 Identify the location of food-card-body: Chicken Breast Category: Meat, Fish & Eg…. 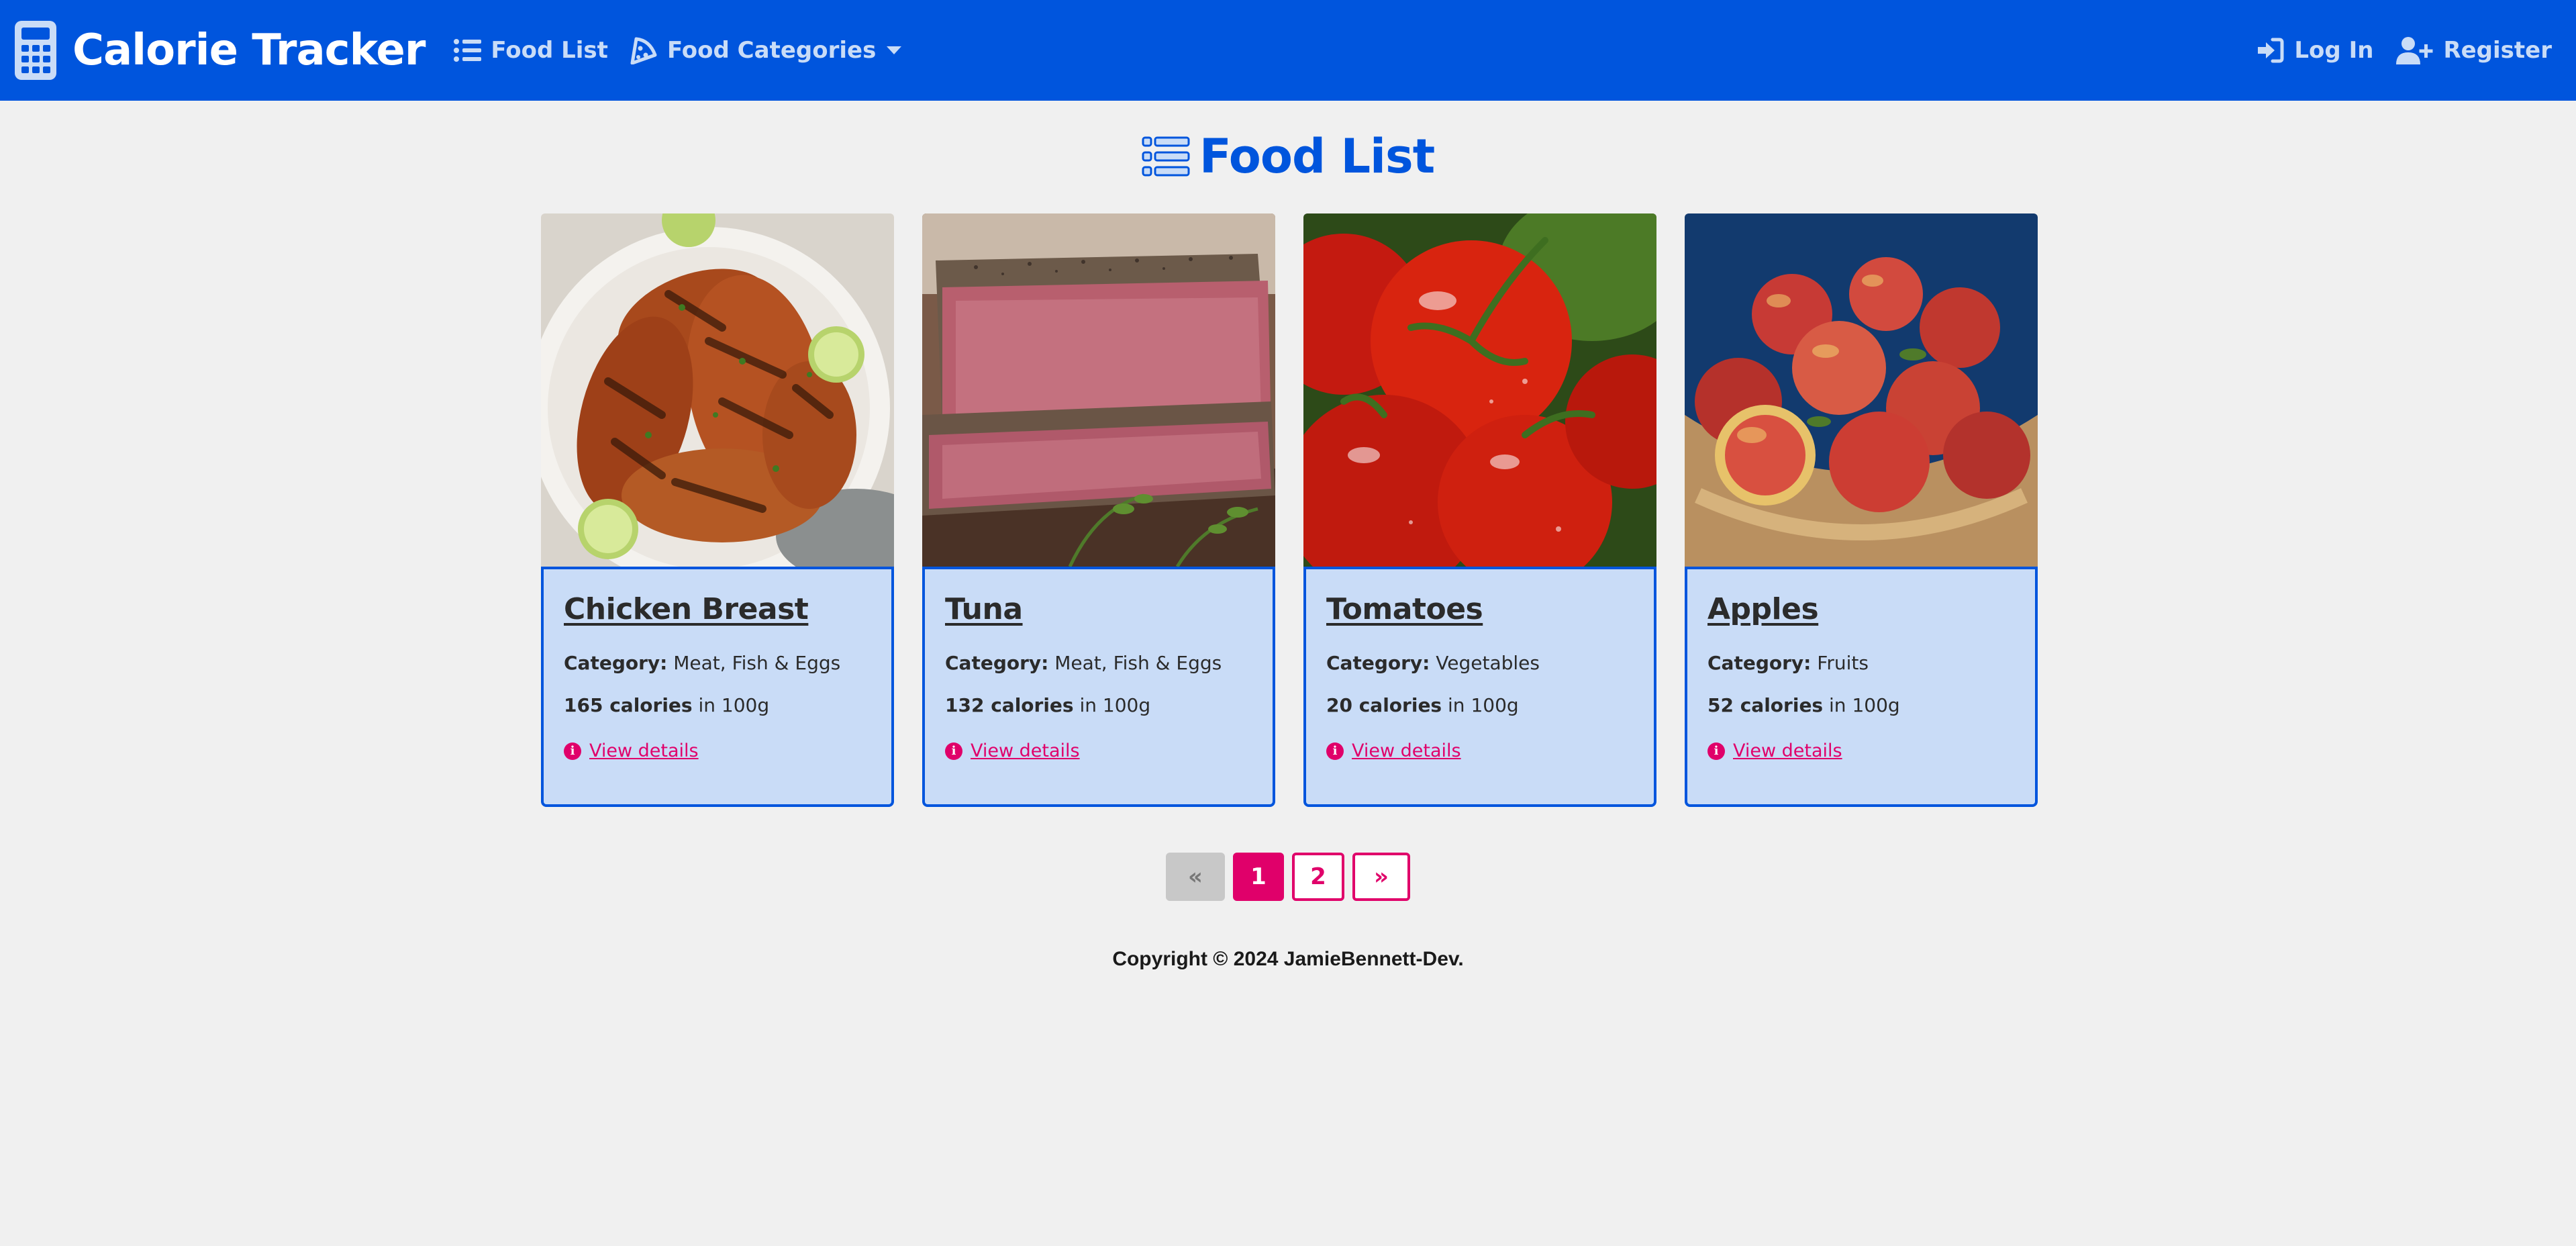
(717, 687).